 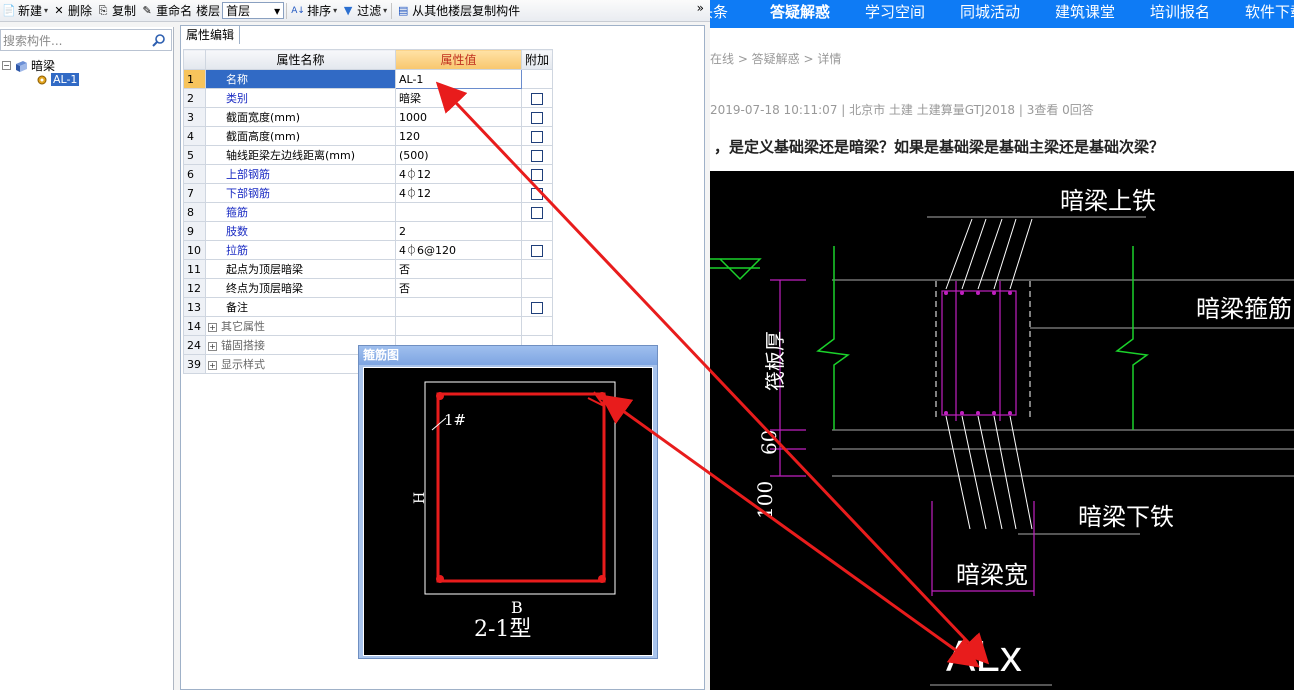 I want to click on row-index: 2, so click(x=194, y=98).